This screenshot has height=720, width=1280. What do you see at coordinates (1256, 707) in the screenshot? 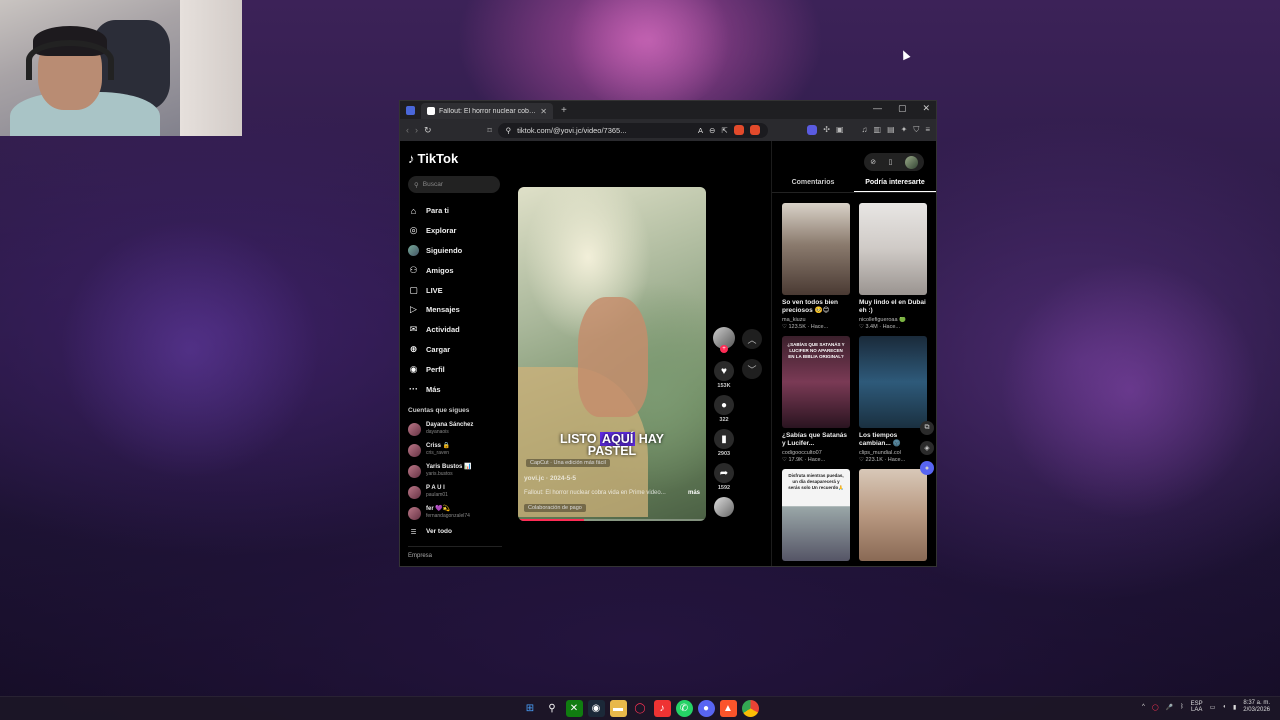
I see `clock: 8:37 a. m. 2/03/2026` at bounding box center [1256, 707].